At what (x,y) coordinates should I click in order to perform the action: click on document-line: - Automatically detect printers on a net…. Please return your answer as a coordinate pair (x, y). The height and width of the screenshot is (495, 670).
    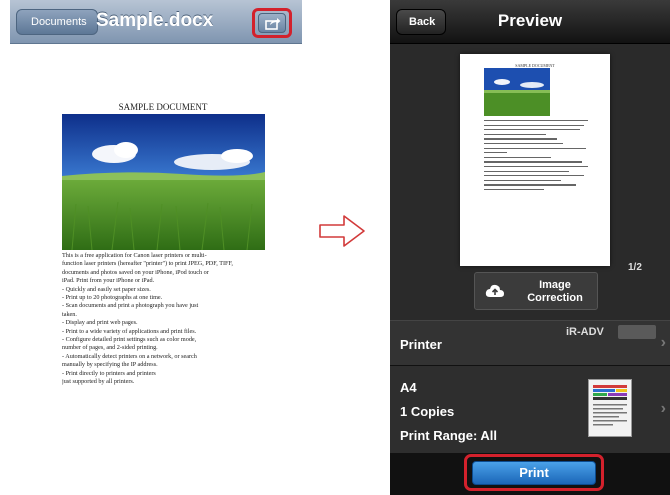
    Looking at the image, I should click on (129, 356).